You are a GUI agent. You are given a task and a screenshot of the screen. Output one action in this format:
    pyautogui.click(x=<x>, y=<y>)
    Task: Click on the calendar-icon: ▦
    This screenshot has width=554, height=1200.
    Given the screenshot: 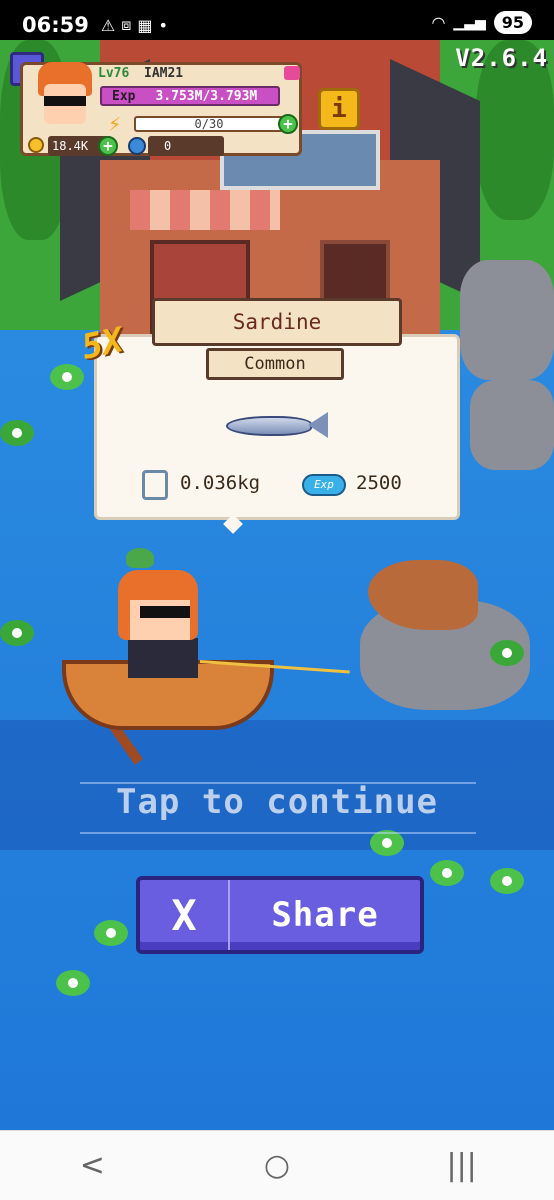 What is the action you would take?
    pyautogui.click(x=145, y=25)
    